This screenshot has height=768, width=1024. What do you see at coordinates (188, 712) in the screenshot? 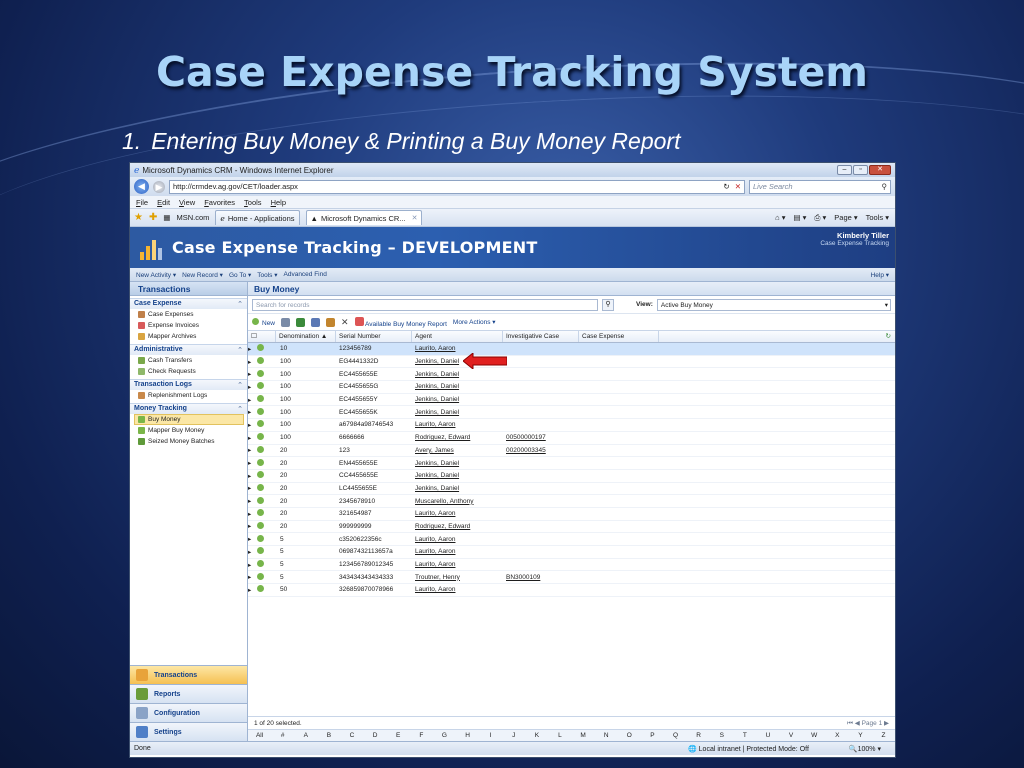
I see `wunderbar-configuration: Configuration` at bounding box center [188, 712].